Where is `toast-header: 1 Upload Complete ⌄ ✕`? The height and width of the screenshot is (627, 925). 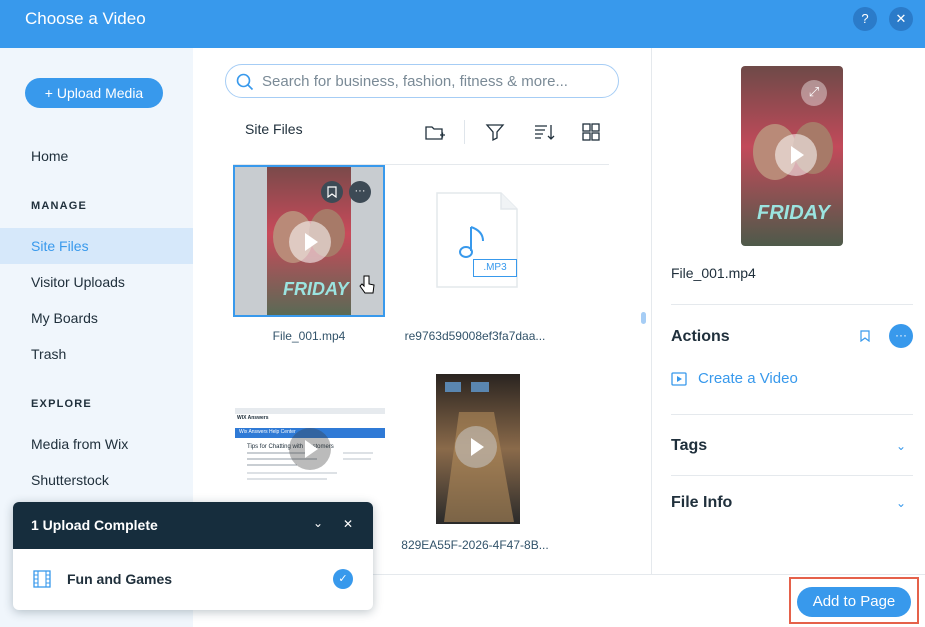 toast-header: 1 Upload Complete ⌄ ✕ is located at coordinates (193, 525).